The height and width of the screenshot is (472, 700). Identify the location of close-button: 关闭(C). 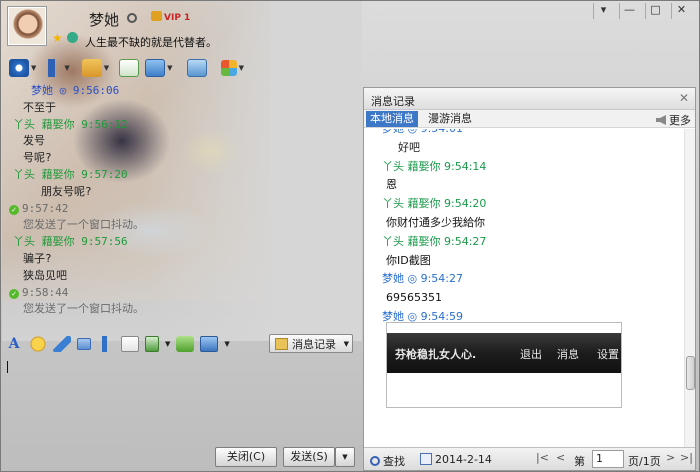
(246, 457).